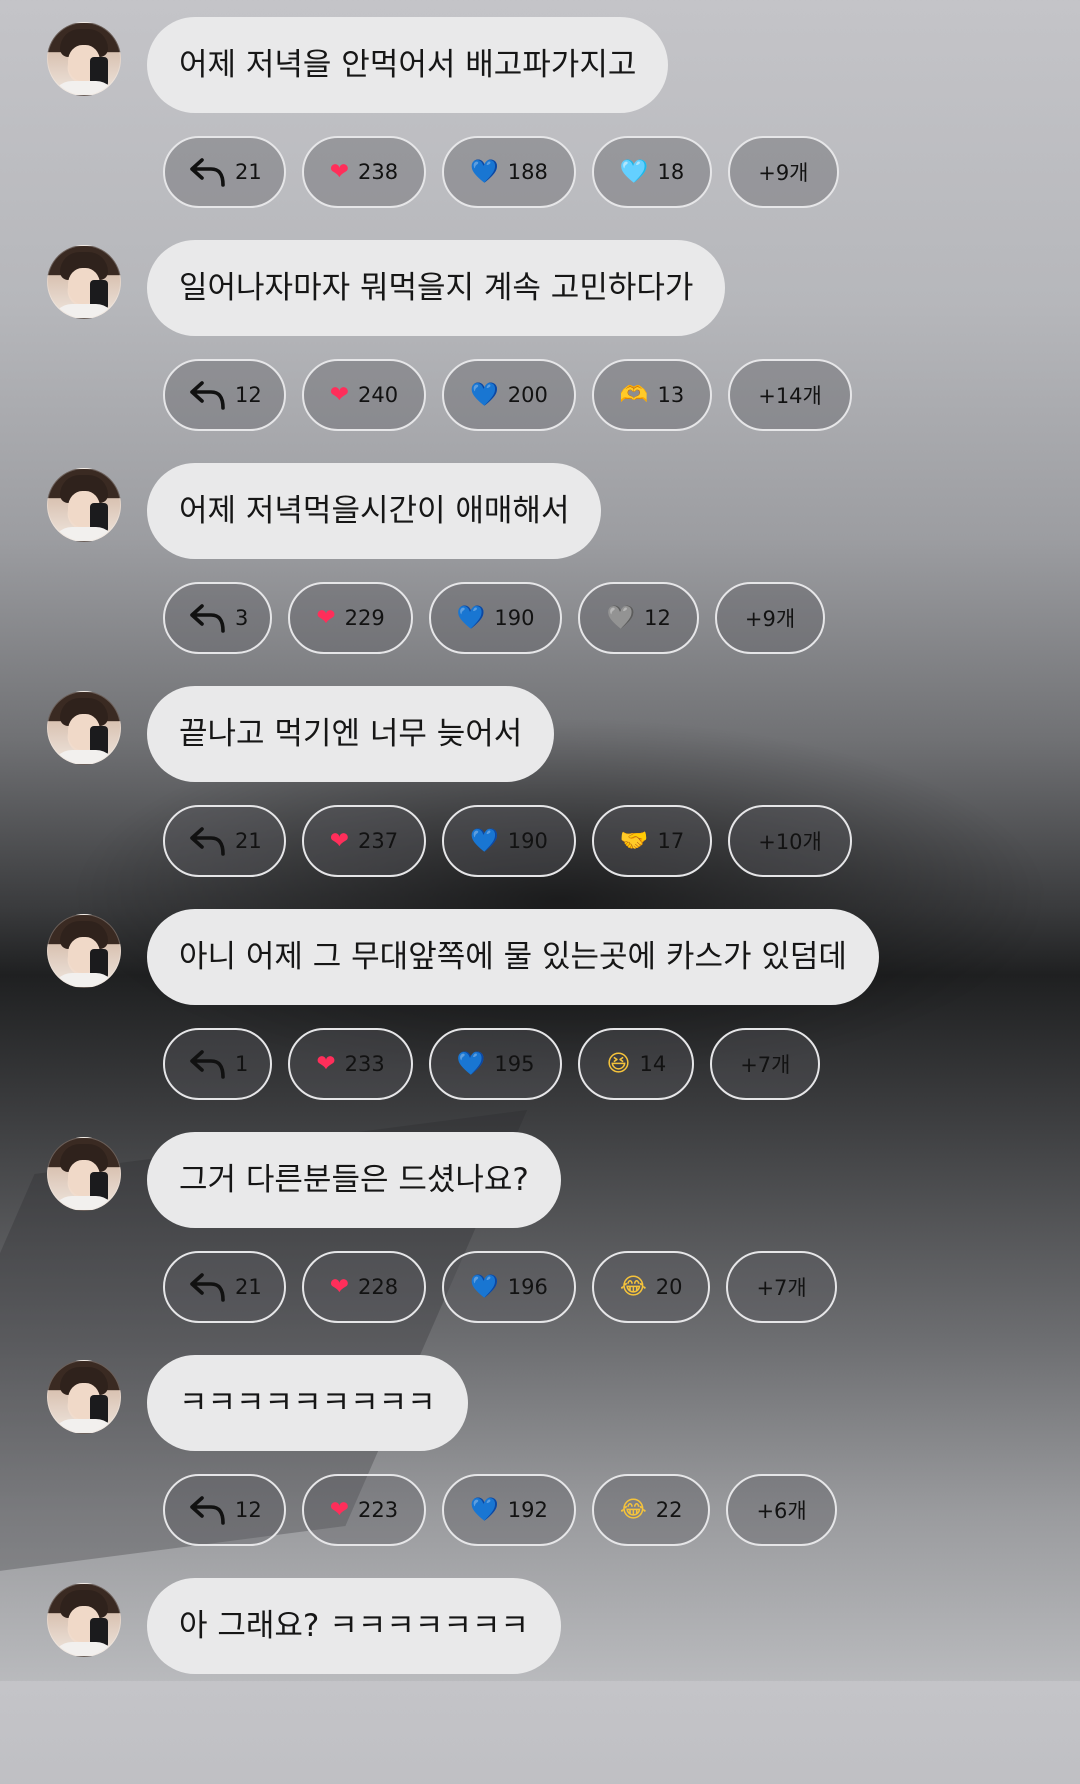 The width and height of the screenshot is (1080, 1784). I want to click on reaction-chip: 💙 195, so click(495, 1064).